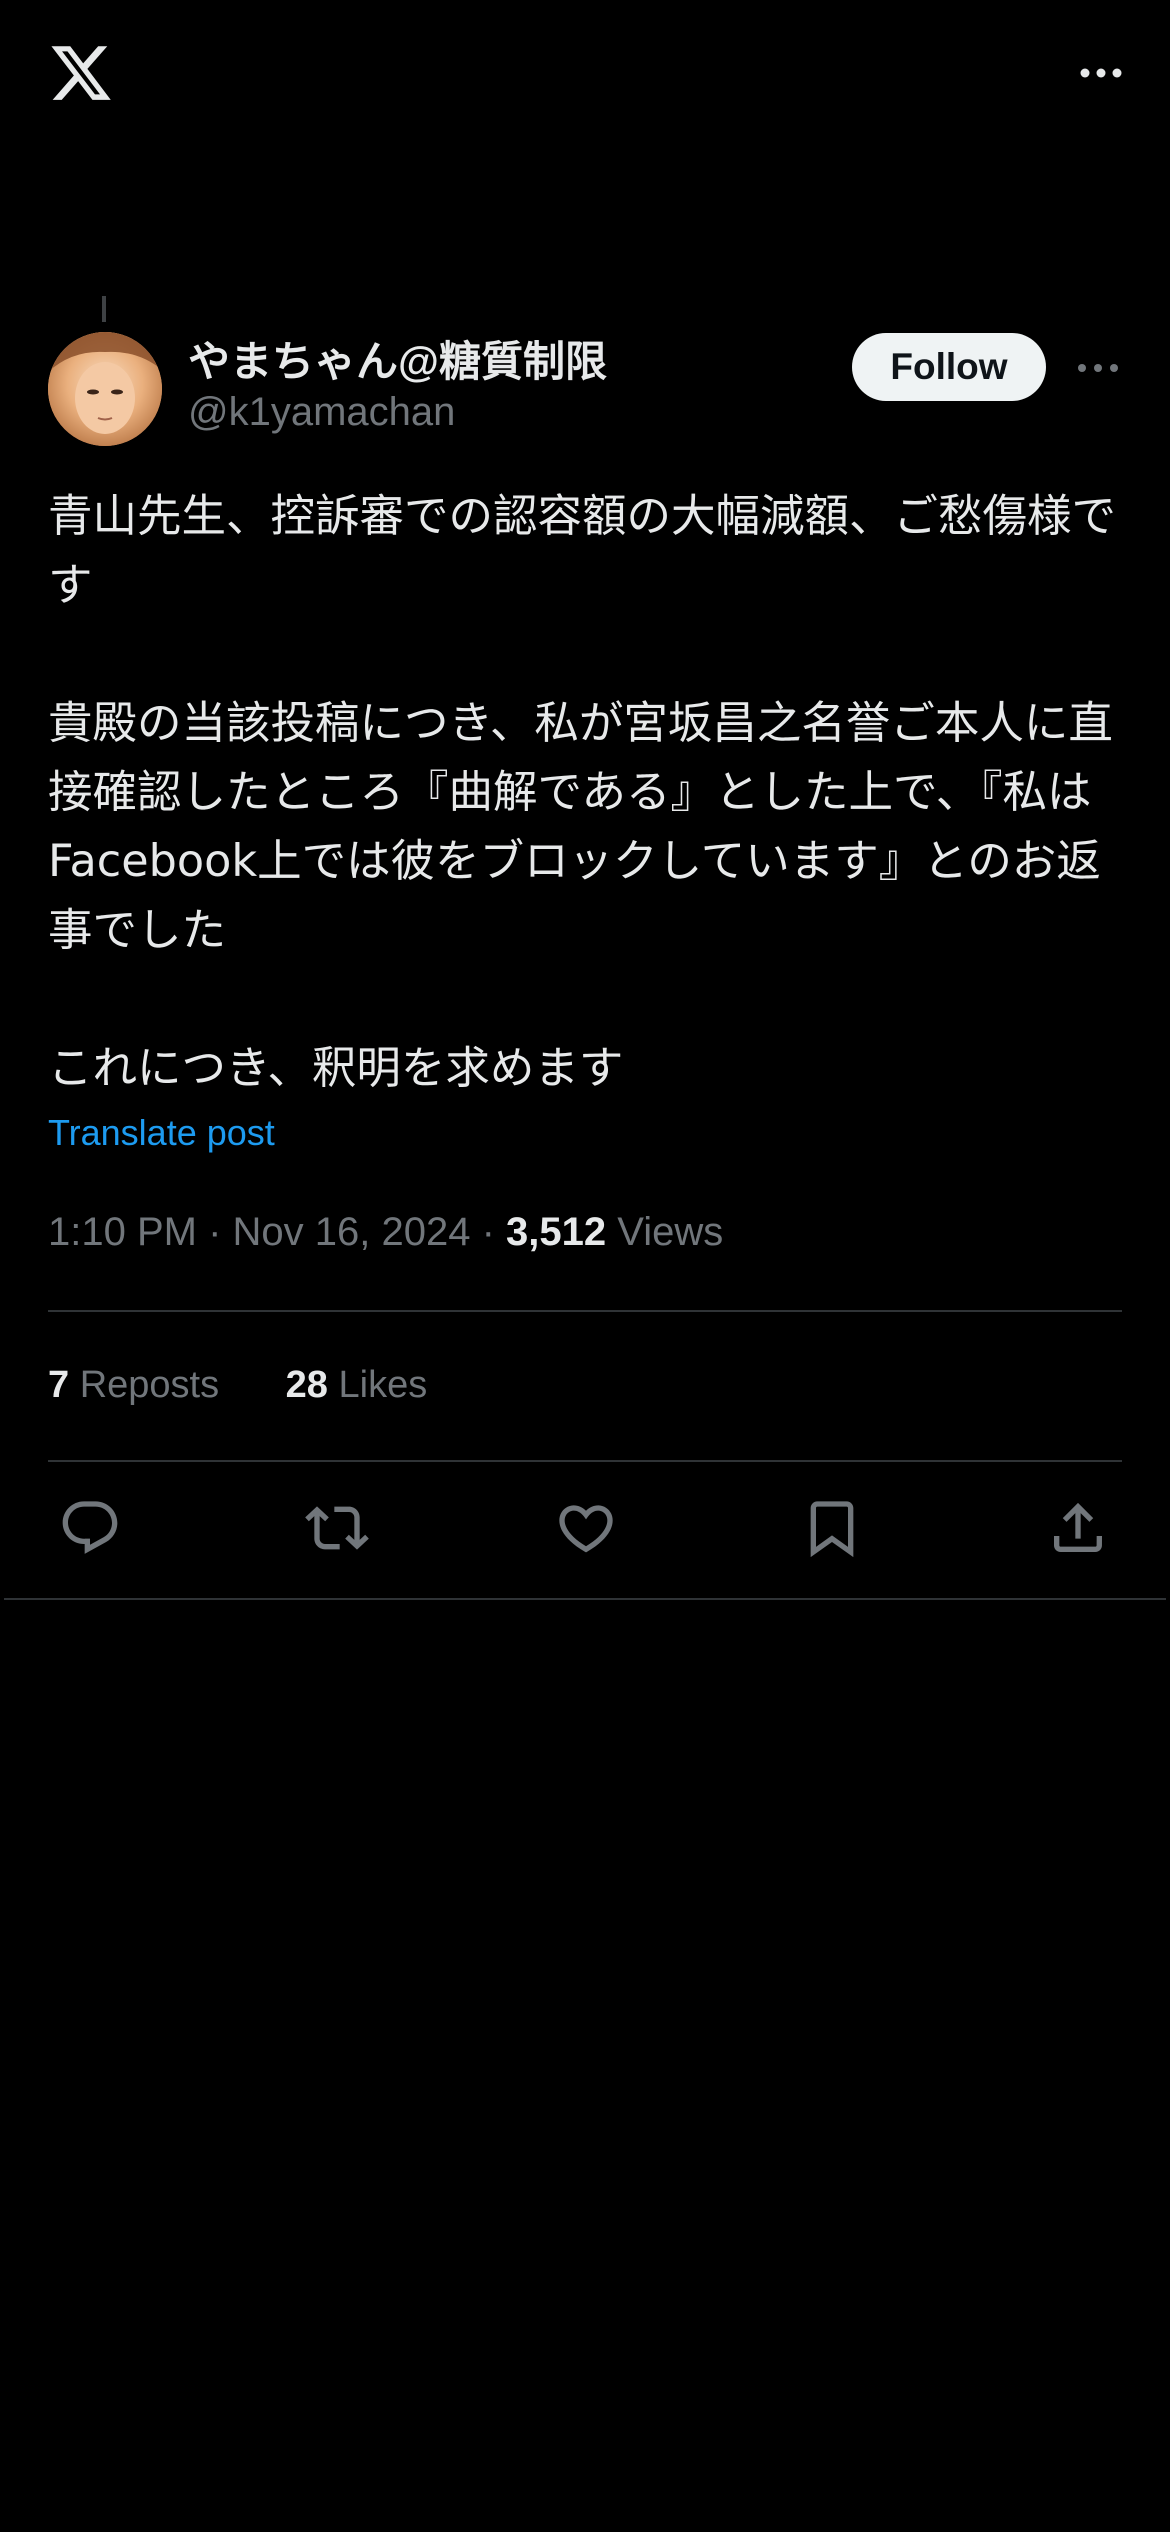  Describe the element at coordinates (1098, 368) in the screenshot. I see `post-more-icon` at that location.